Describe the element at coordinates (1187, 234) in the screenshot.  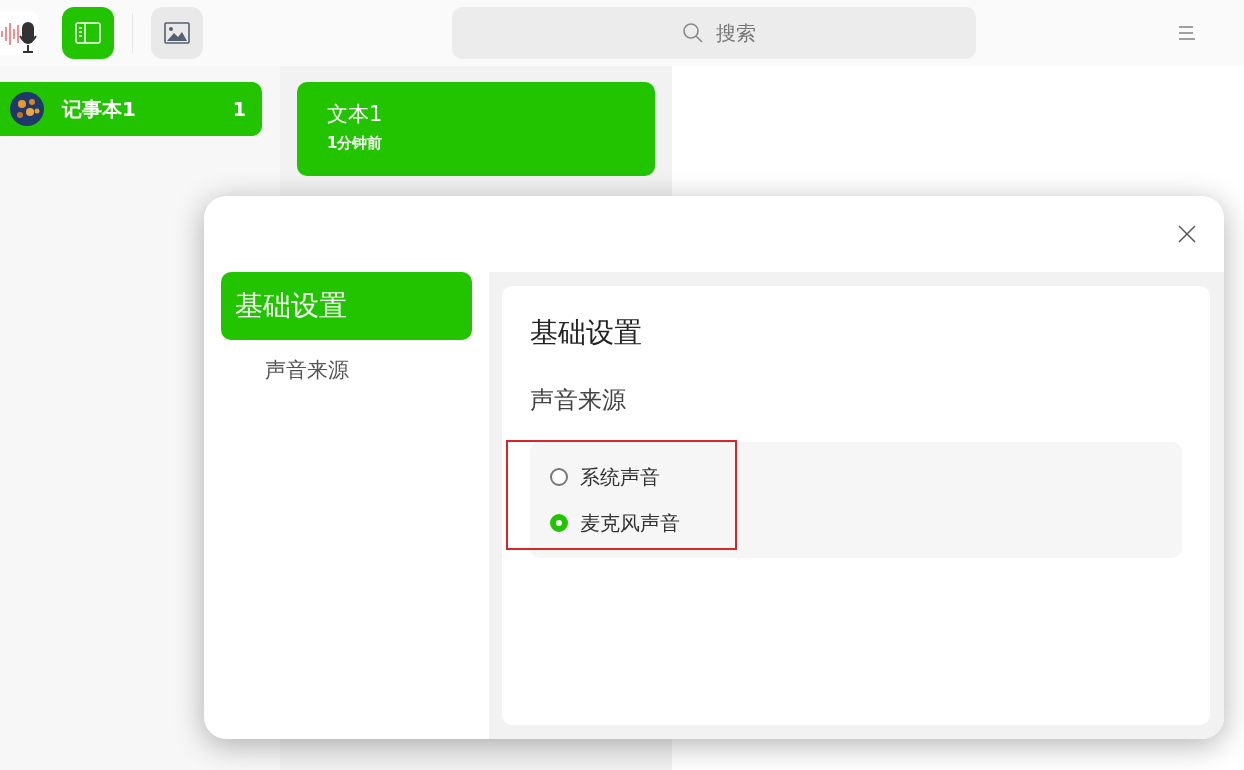
I see `close-icon` at that location.